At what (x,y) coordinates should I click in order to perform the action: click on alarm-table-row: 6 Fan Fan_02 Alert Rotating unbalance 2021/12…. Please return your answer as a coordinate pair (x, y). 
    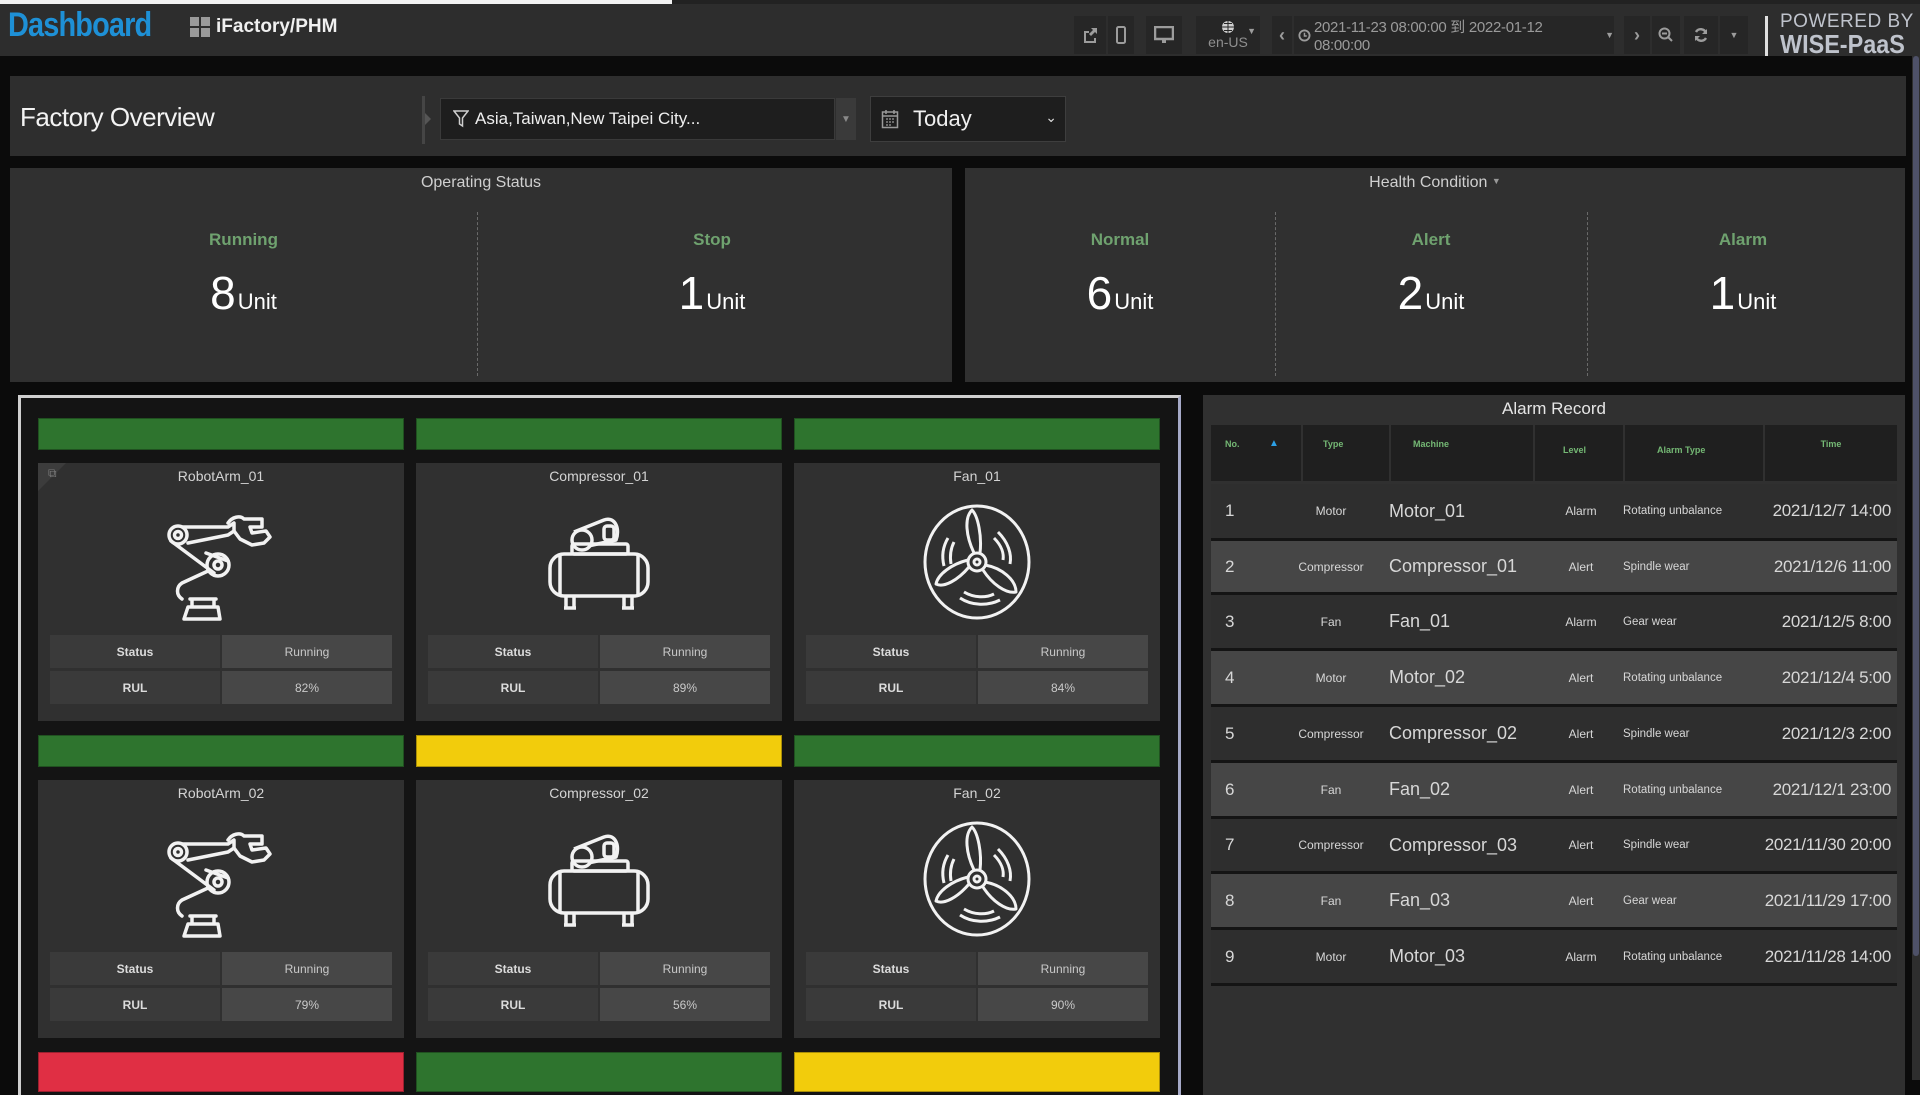
    Looking at the image, I should click on (1554, 791).